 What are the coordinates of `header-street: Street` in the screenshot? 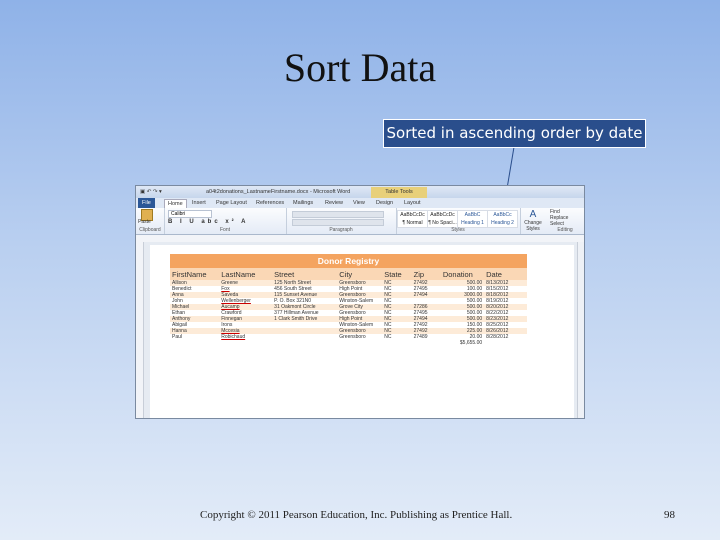 It's located at (305, 274).